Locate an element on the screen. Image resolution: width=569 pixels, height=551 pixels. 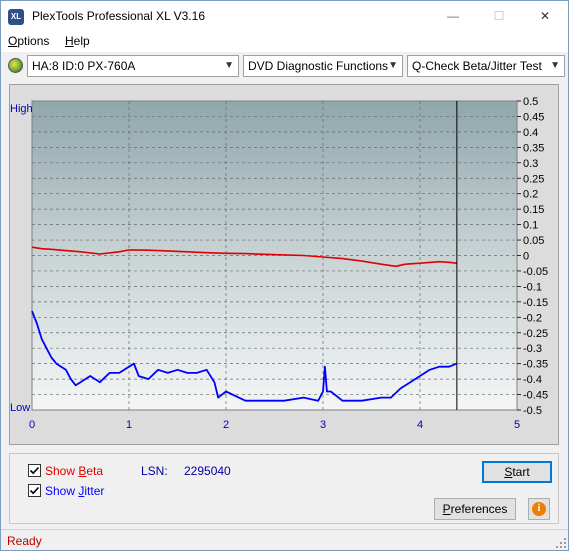
y-tick-label: 0.15 is located at coordinates (533, 210).